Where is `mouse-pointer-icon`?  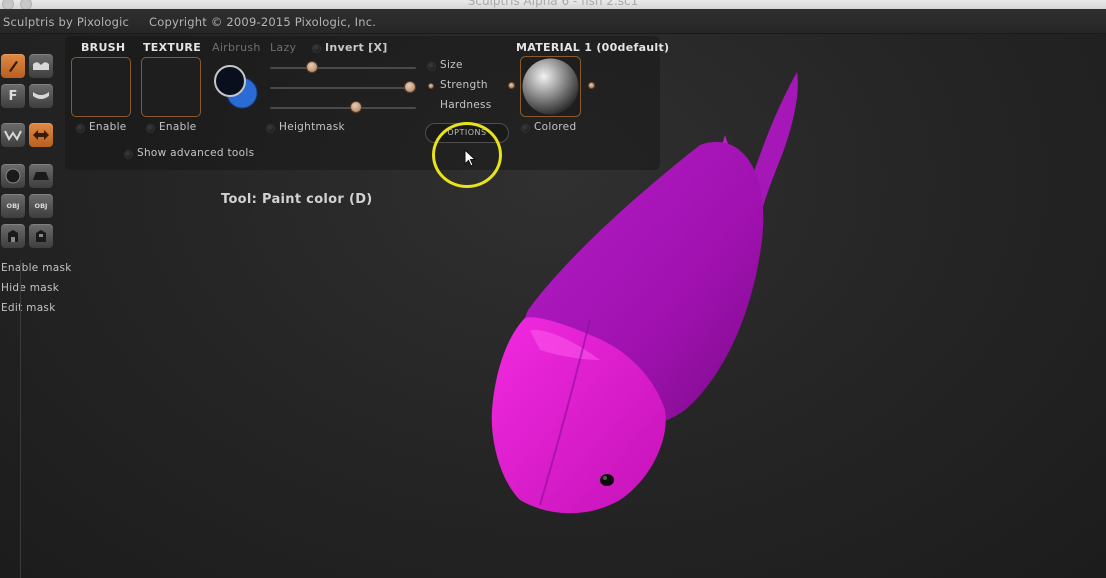
mouse-pointer-icon is located at coordinates (470, 158).